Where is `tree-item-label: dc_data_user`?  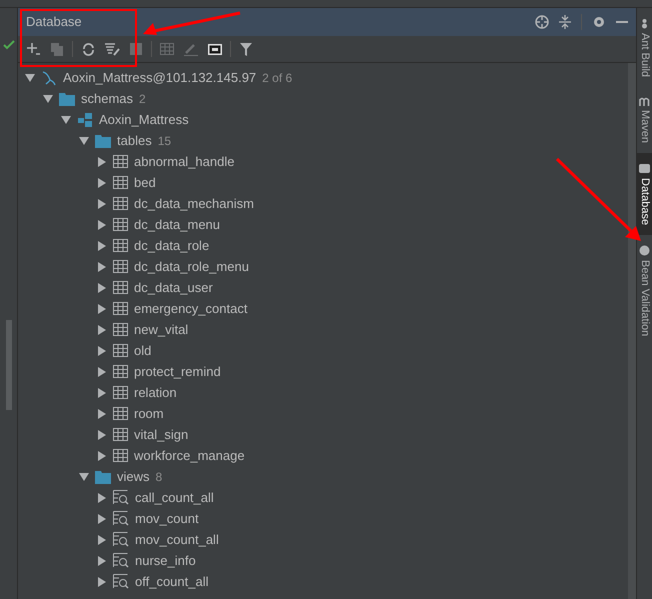
tree-item-label: dc_data_user is located at coordinates (173, 288).